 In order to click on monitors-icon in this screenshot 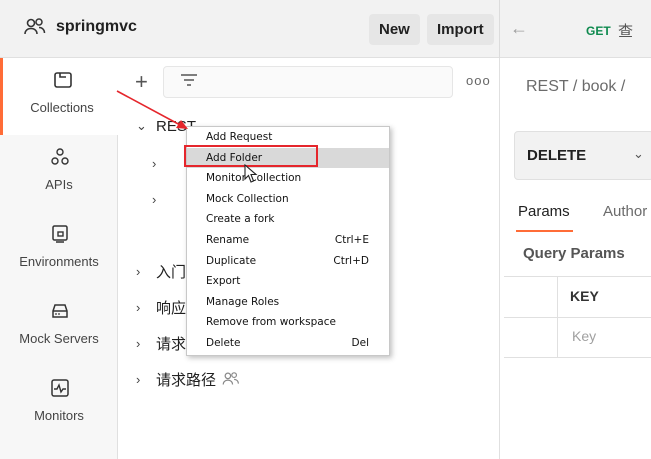, I will do `click(60, 388)`.